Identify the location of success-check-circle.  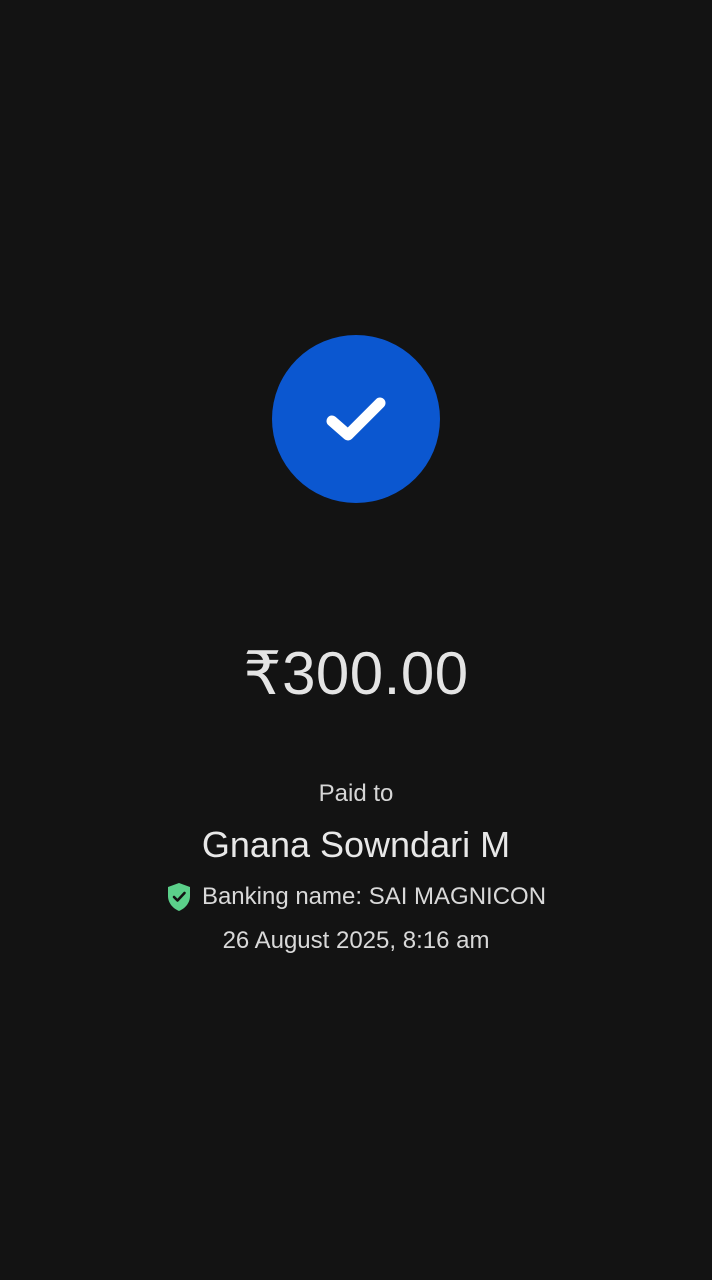
(356, 419).